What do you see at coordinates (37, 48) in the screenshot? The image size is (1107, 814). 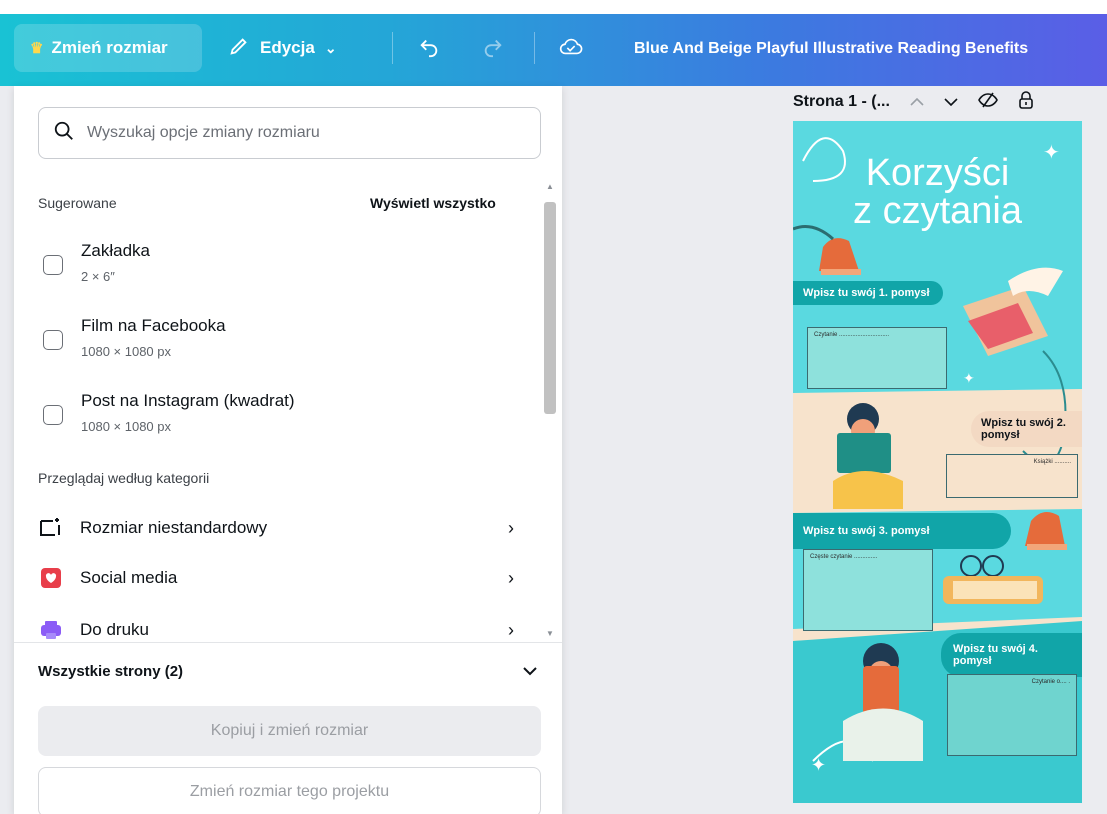 I see `crown-icon: ♛` at bounding box center [37, 48].